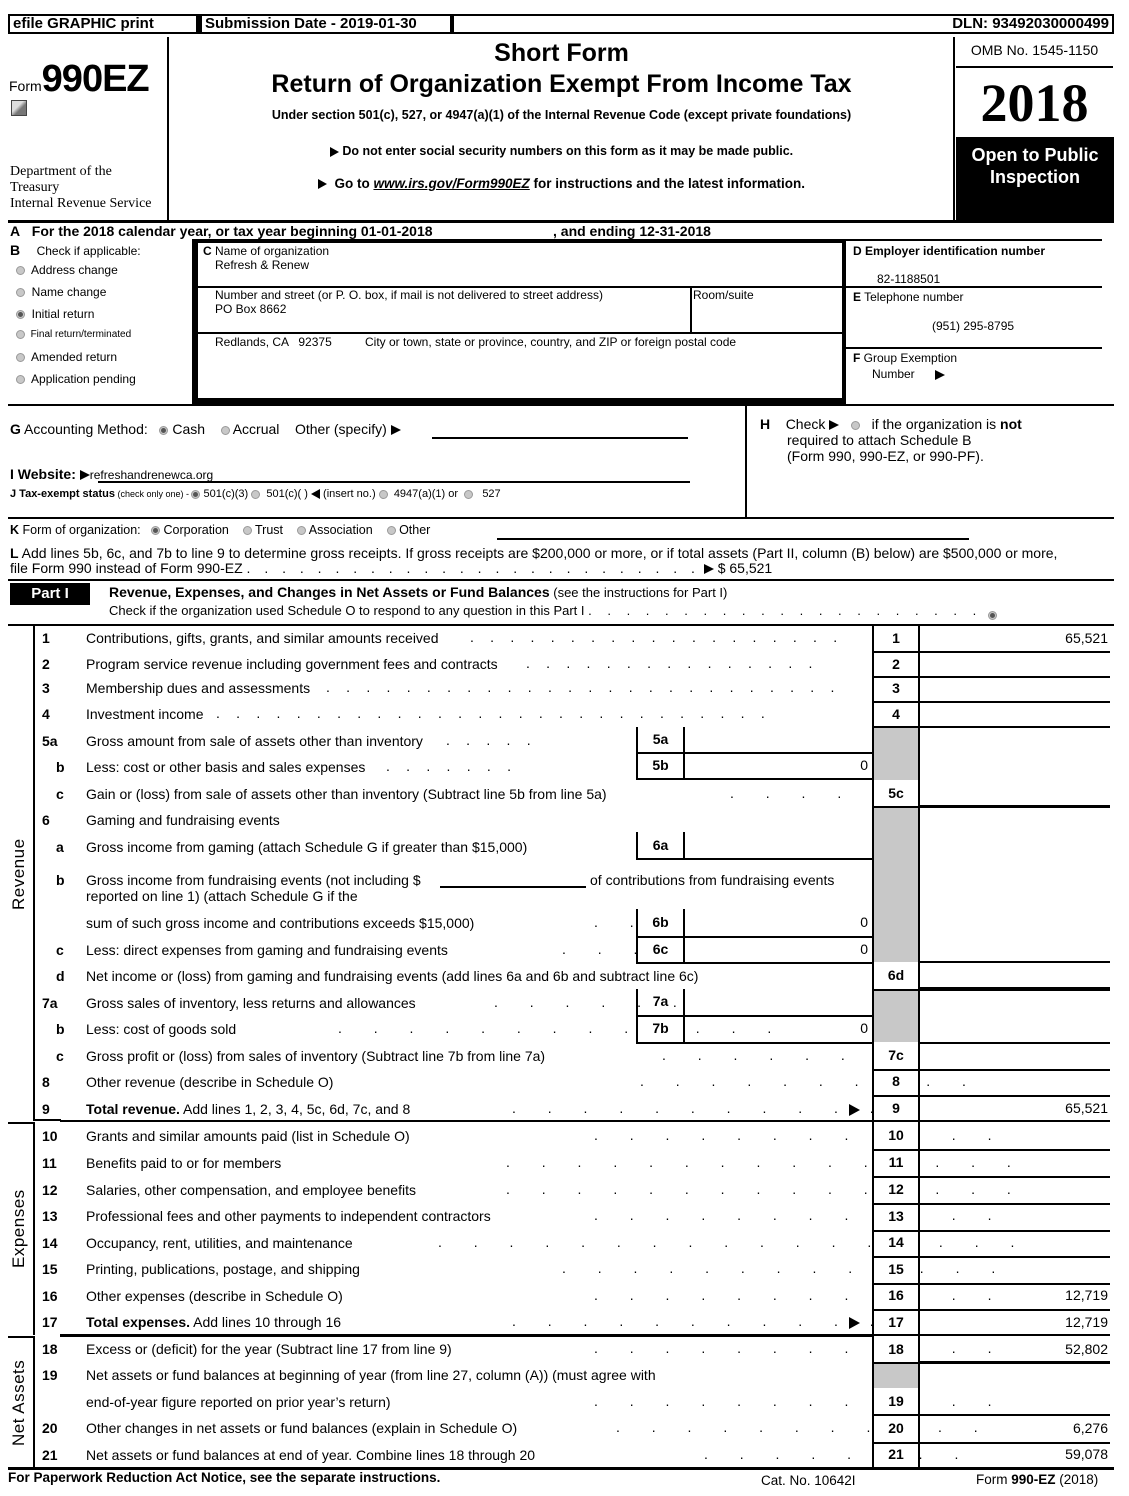 This screenshot has width=1129, height=1496. I want to click on room-suite-label: Room/suite, so click(723, 295).